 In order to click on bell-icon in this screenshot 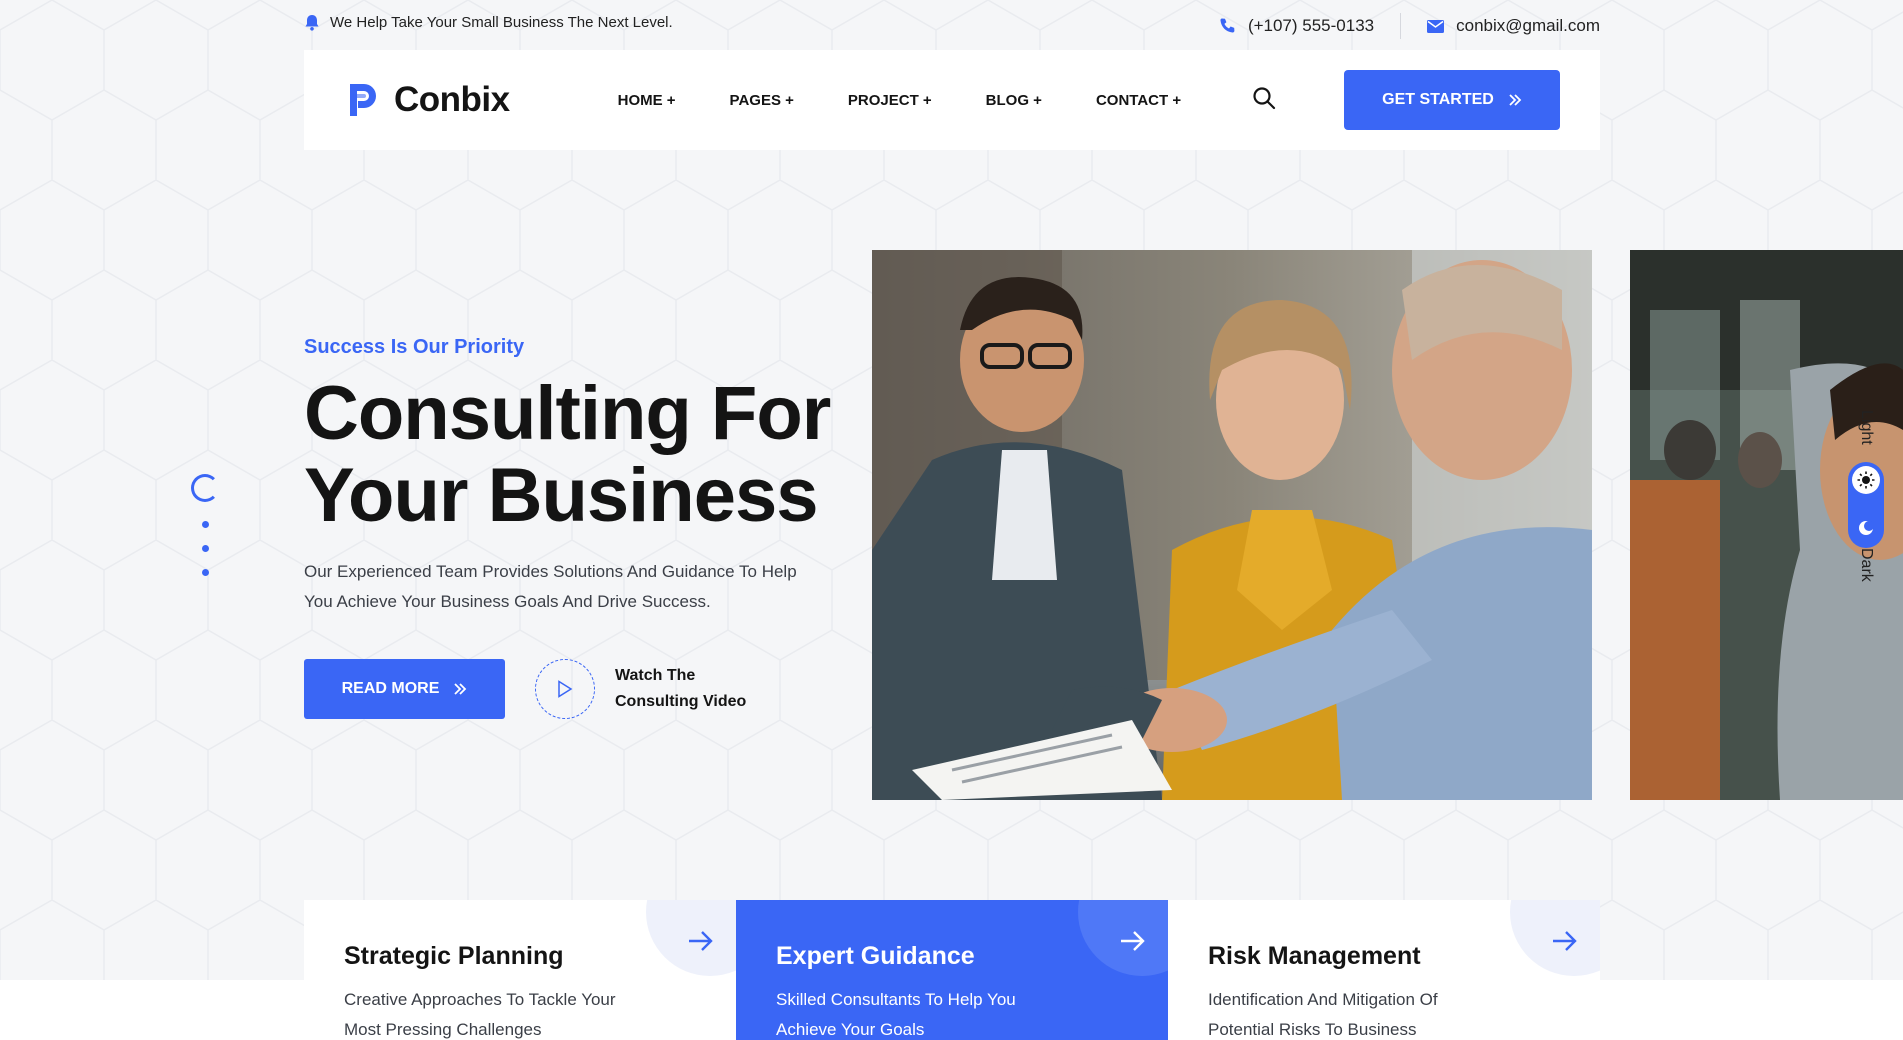, I will do `click(312, 23)`.